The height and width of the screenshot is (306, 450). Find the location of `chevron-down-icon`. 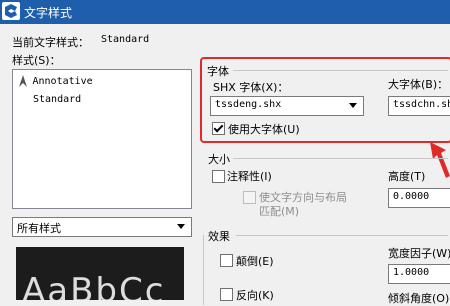

chevron-down-icon is located at coordinates (181, 226).